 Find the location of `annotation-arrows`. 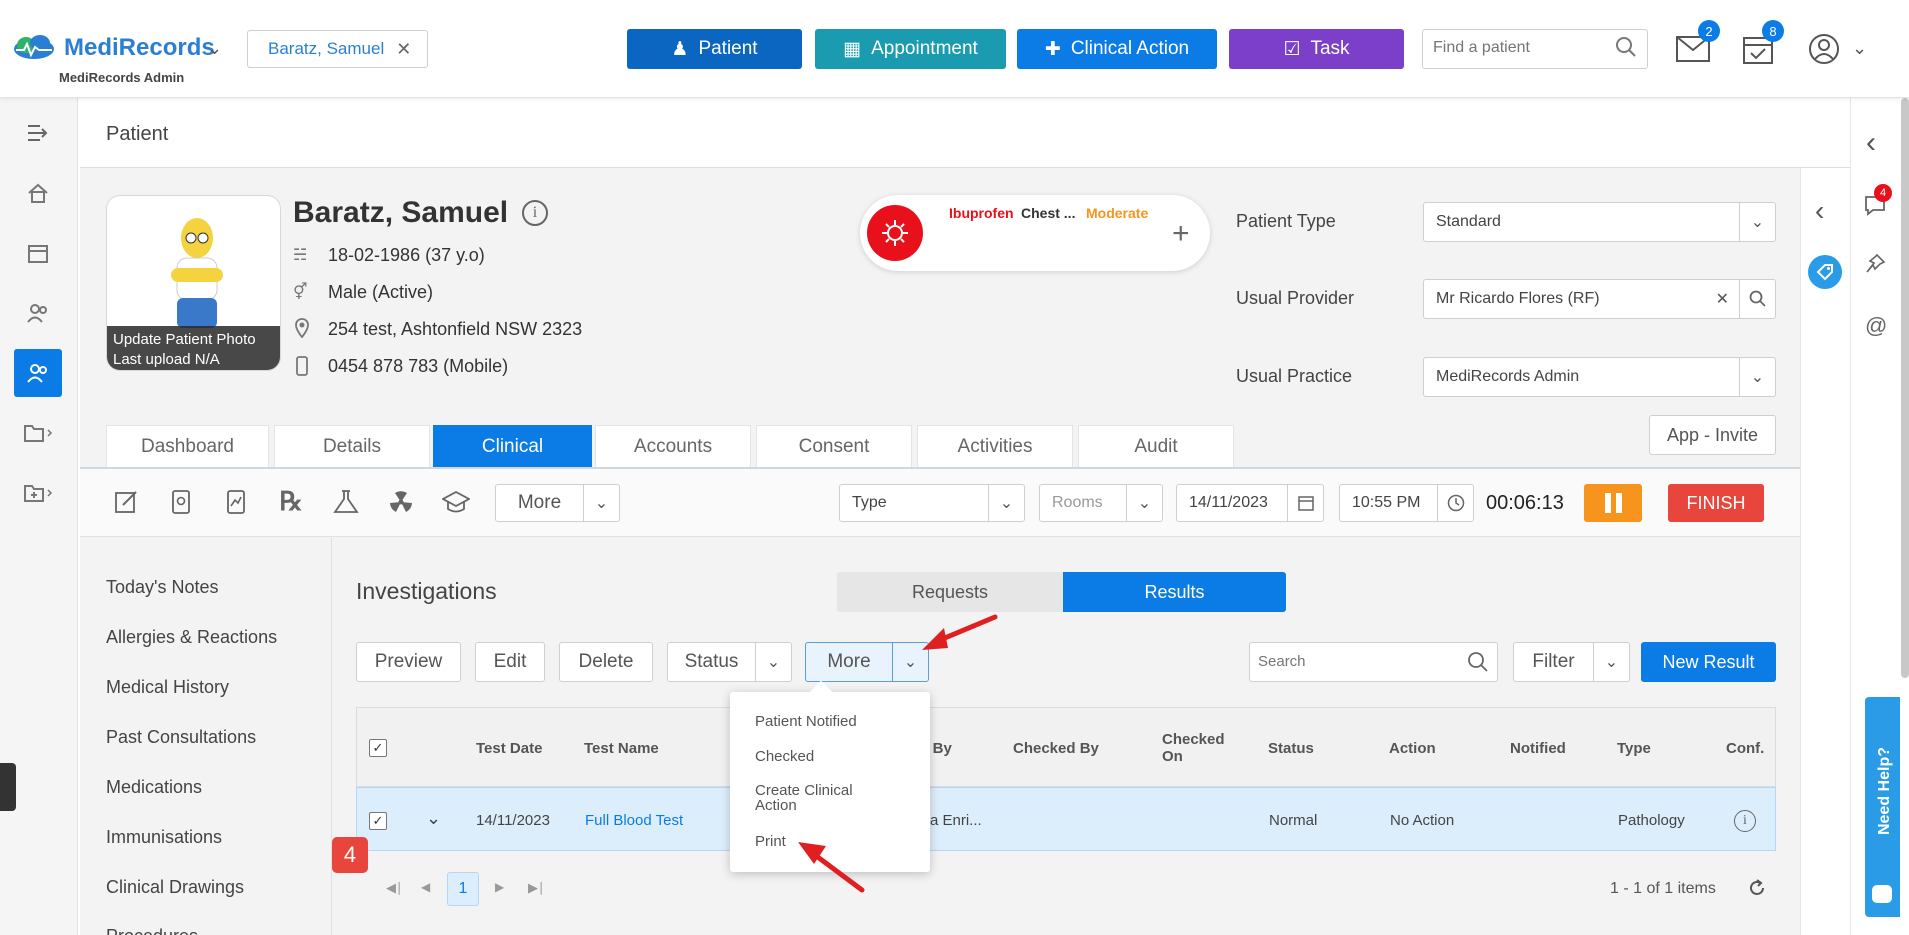

annotation-arrows is located at coordinates (898, 753).